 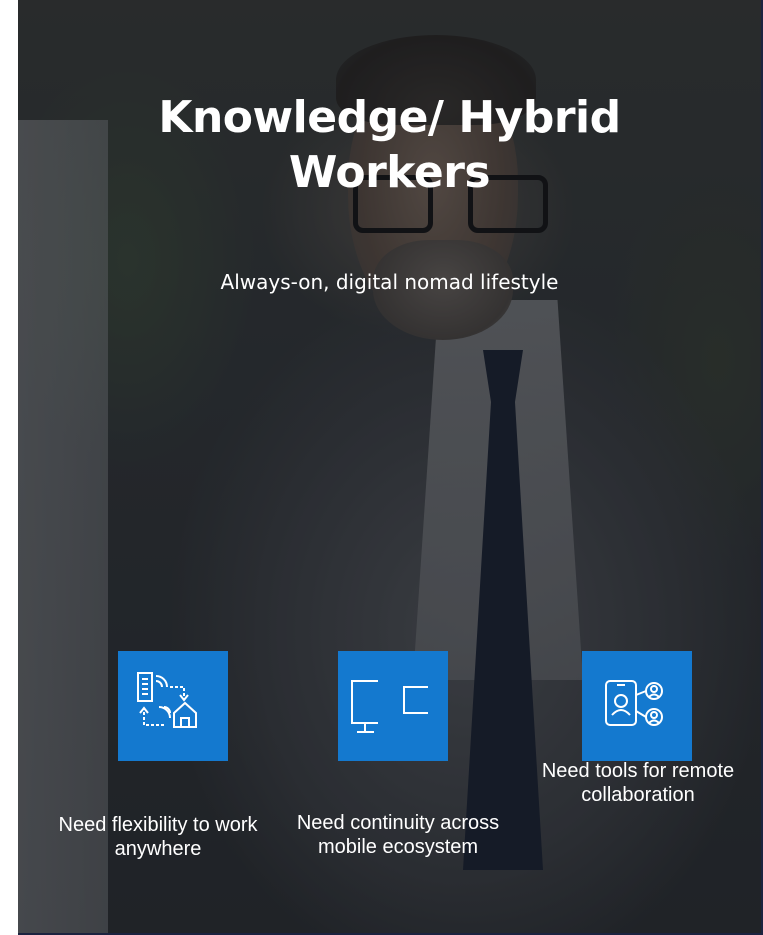 What do you see at coordinates (389, 282) in the screenshot?
I see `slide-subtitle: Always-on, digital nomad lifestyle` at bounding box center [389, 282].